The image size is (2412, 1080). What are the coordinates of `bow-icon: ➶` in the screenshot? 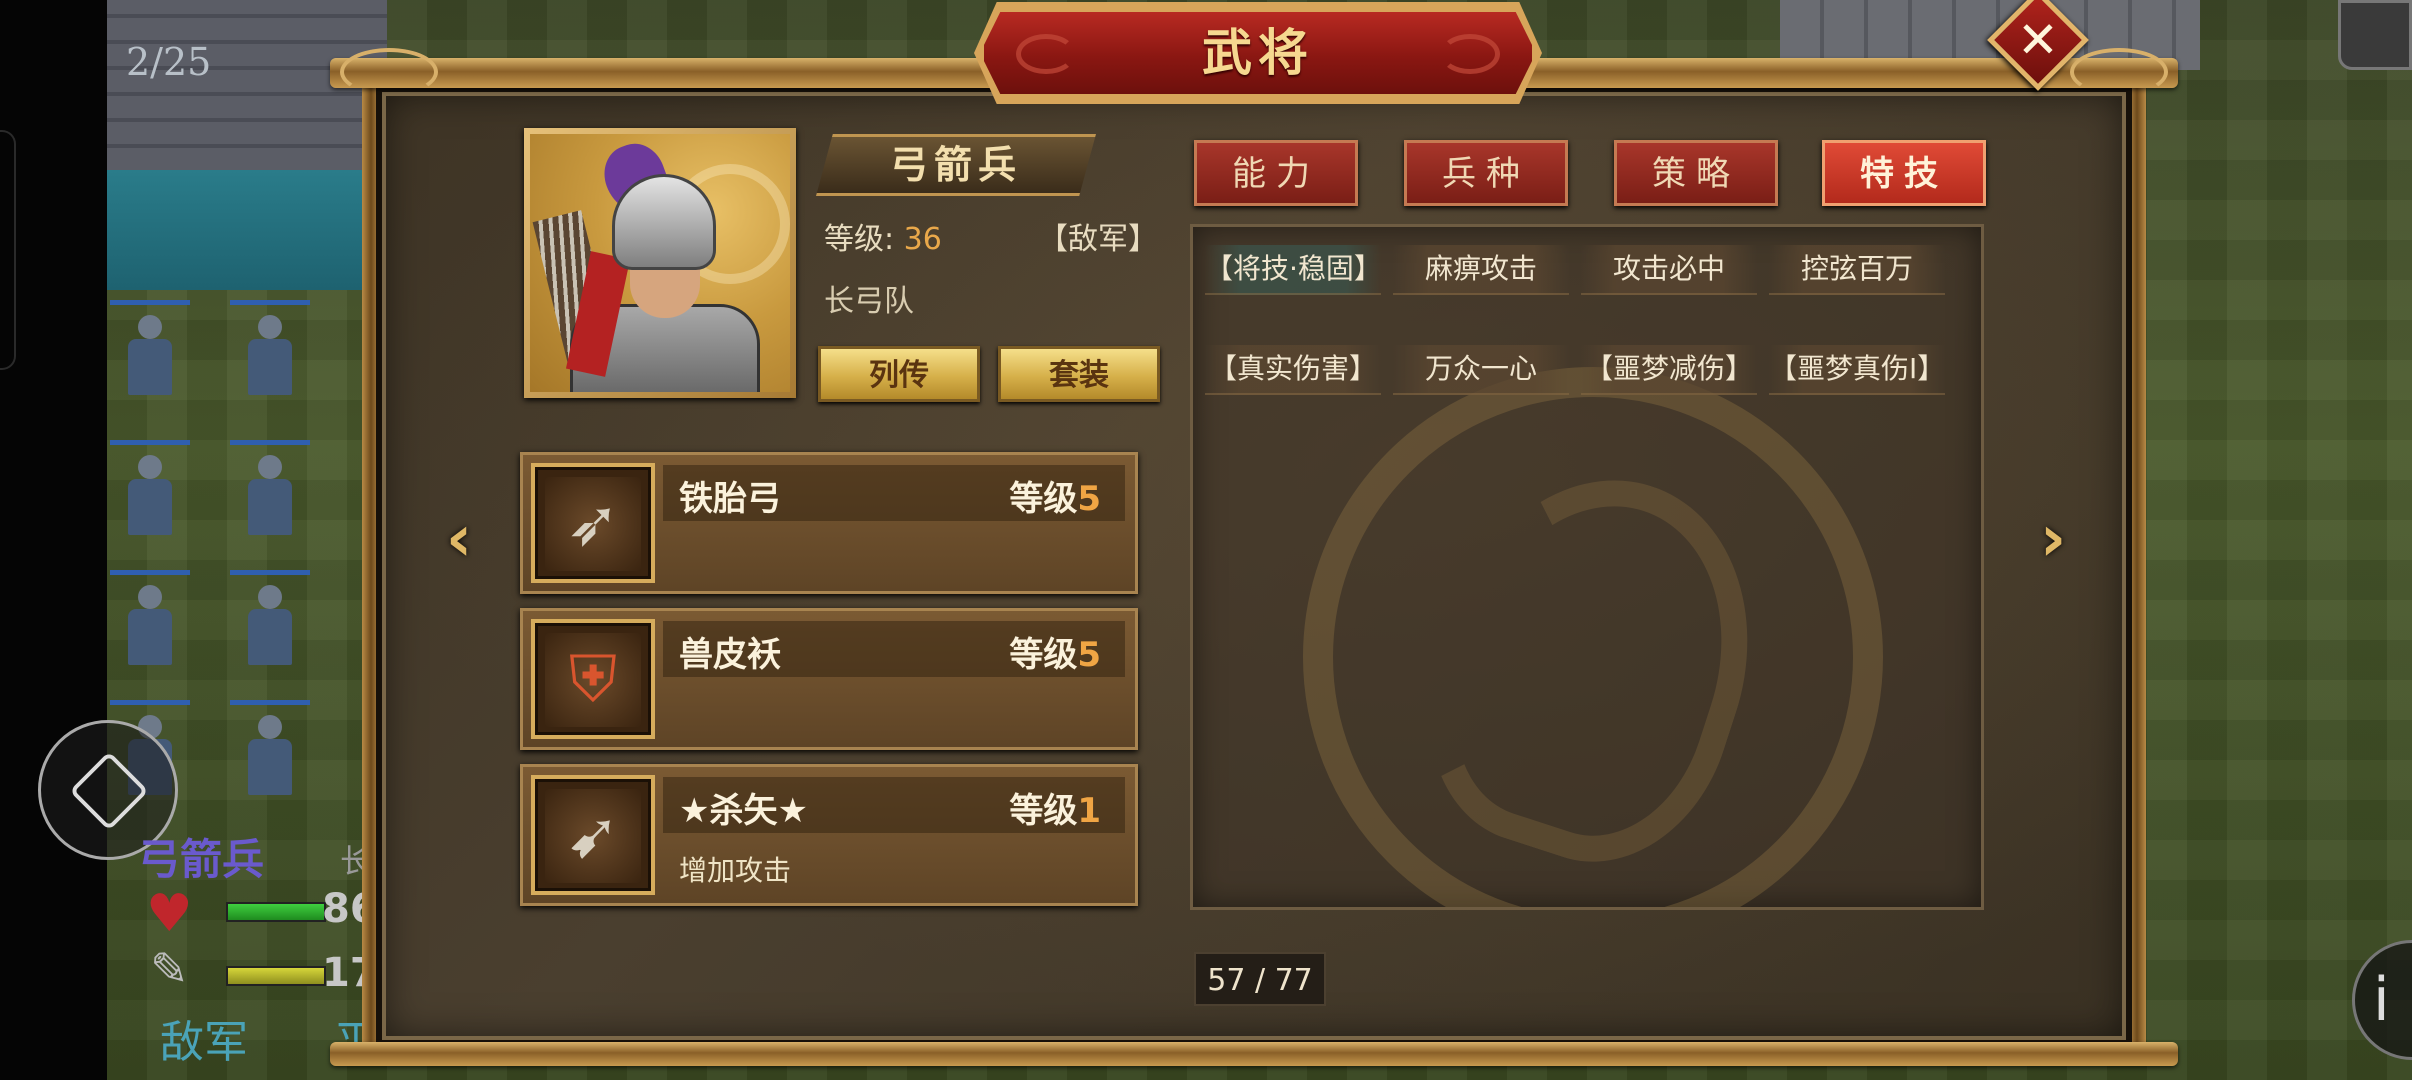 It's located at (593, 524).